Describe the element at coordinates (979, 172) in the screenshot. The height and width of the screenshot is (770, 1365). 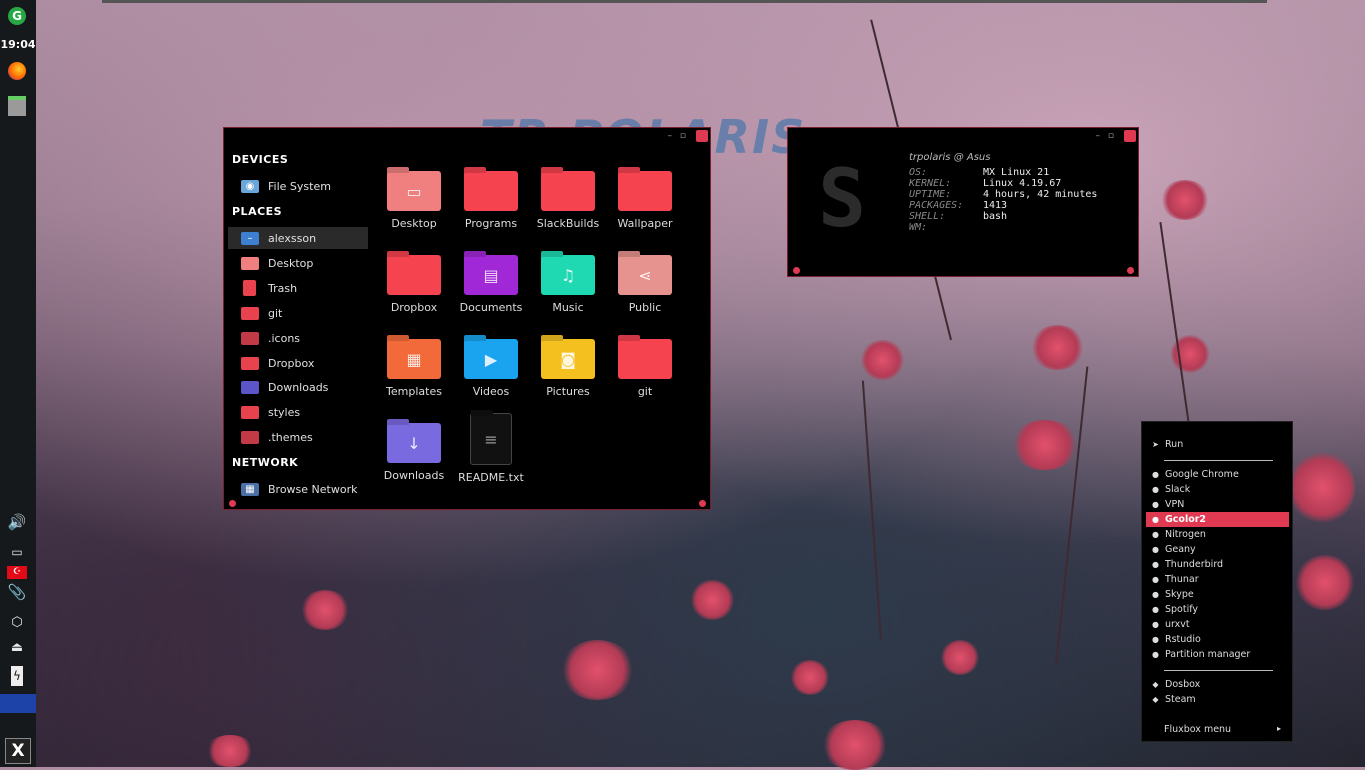
I see `info-row: OS: MX Linux 21` at that location.